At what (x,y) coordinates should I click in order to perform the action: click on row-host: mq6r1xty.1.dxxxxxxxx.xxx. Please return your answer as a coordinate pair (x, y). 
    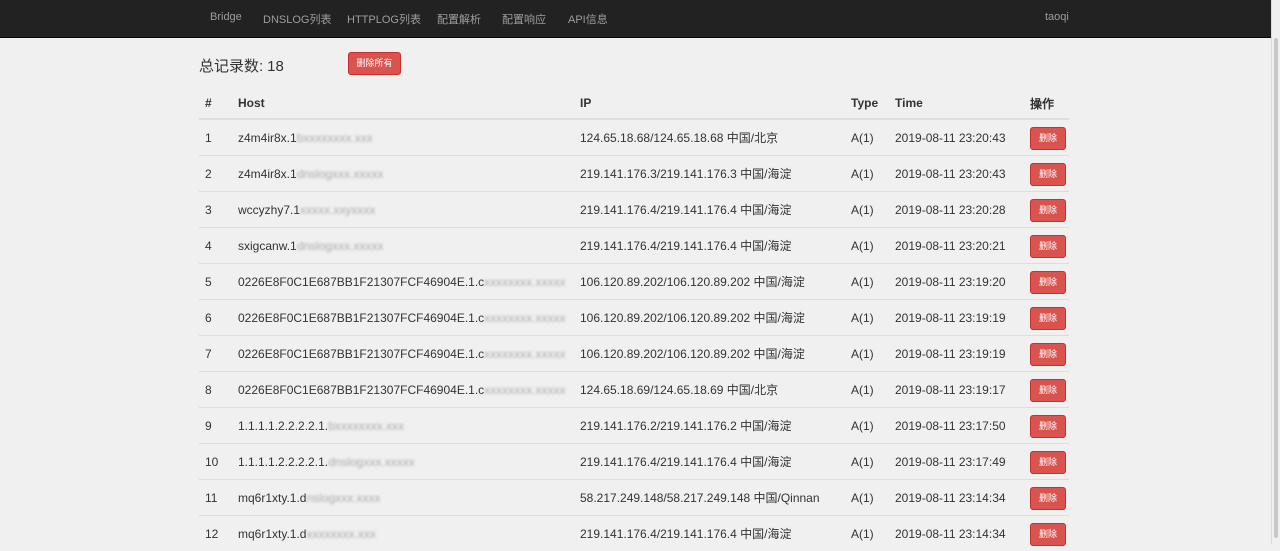
    Looking at the image, I should click on (403, 533).